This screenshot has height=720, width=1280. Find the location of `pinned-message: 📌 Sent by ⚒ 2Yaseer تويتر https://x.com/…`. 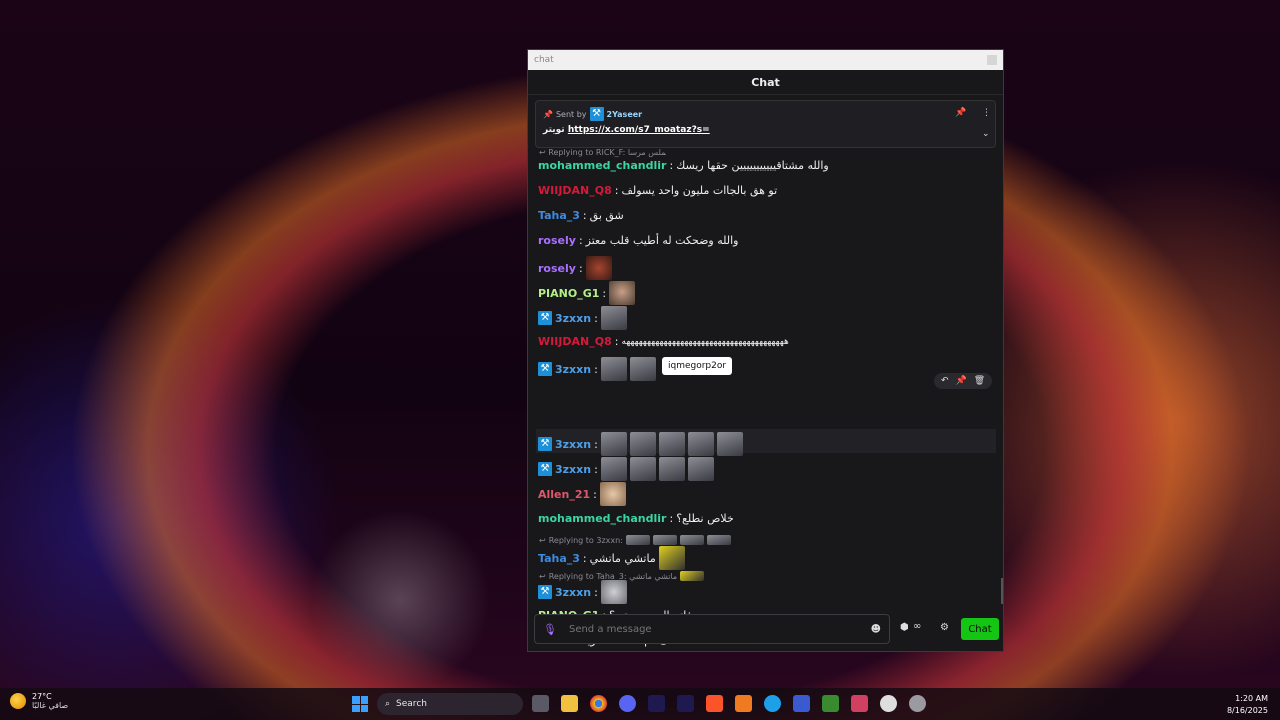

pinned-message: 📌 Sent by ⚒ 2Yaseer تويتر https://x.com/… is located at coordinates (765, 124).